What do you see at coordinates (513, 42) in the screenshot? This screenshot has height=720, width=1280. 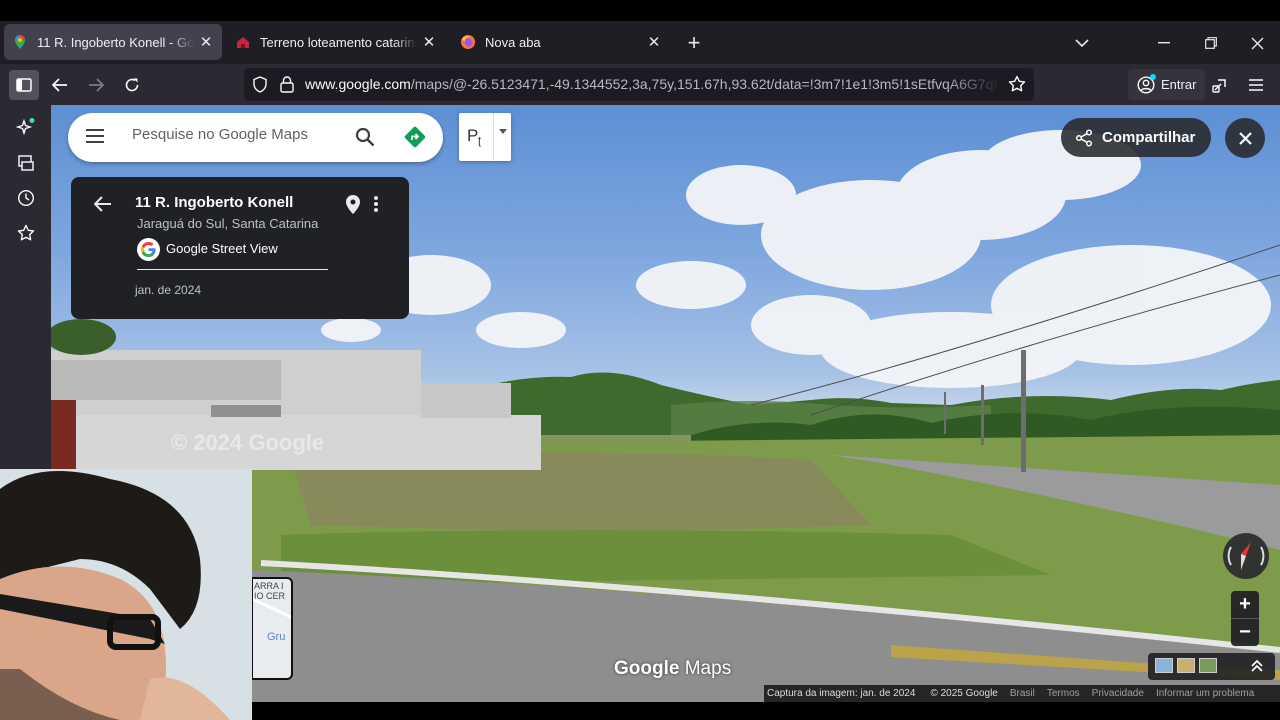 I see `tab-title: Nova aba` at bounding box center [513, 42].